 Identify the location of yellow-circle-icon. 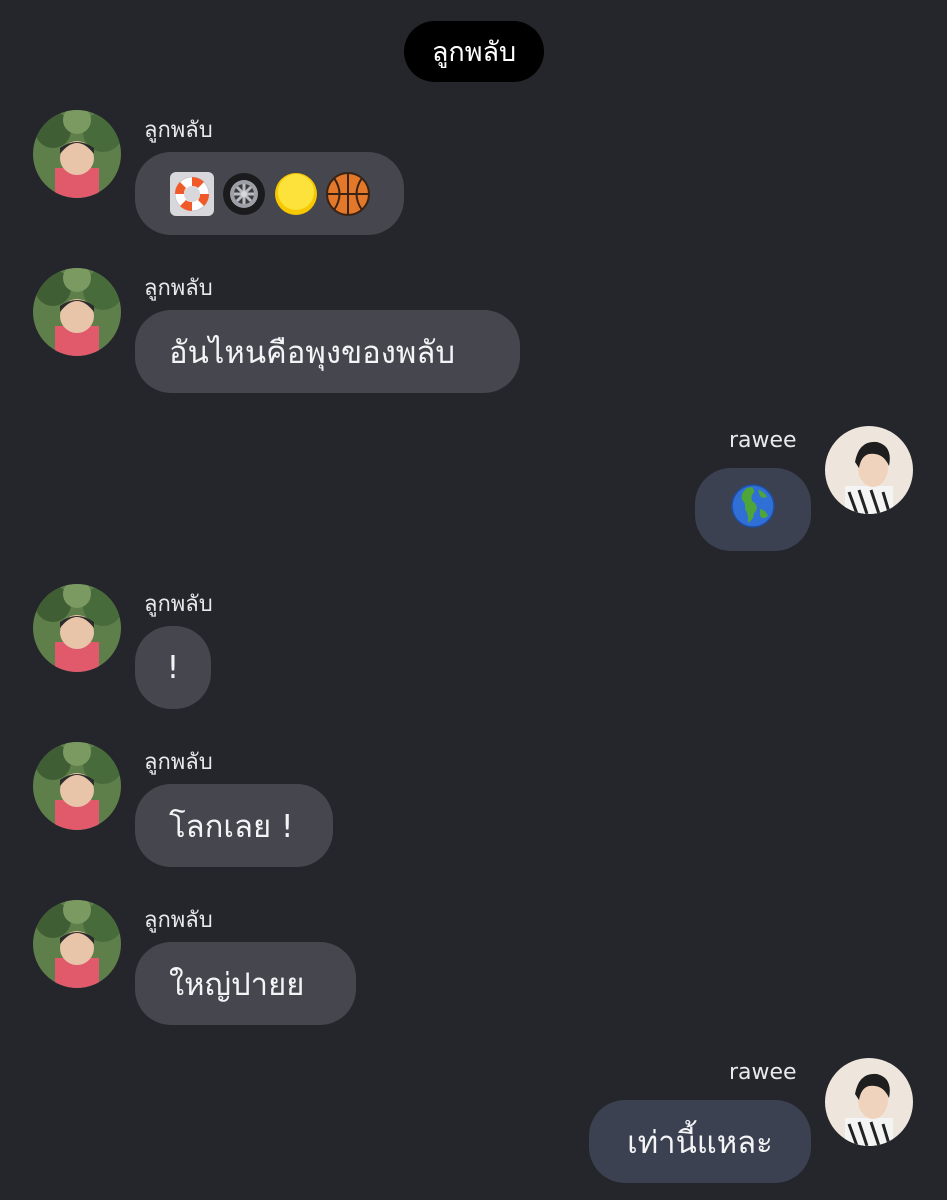
(296, 194).